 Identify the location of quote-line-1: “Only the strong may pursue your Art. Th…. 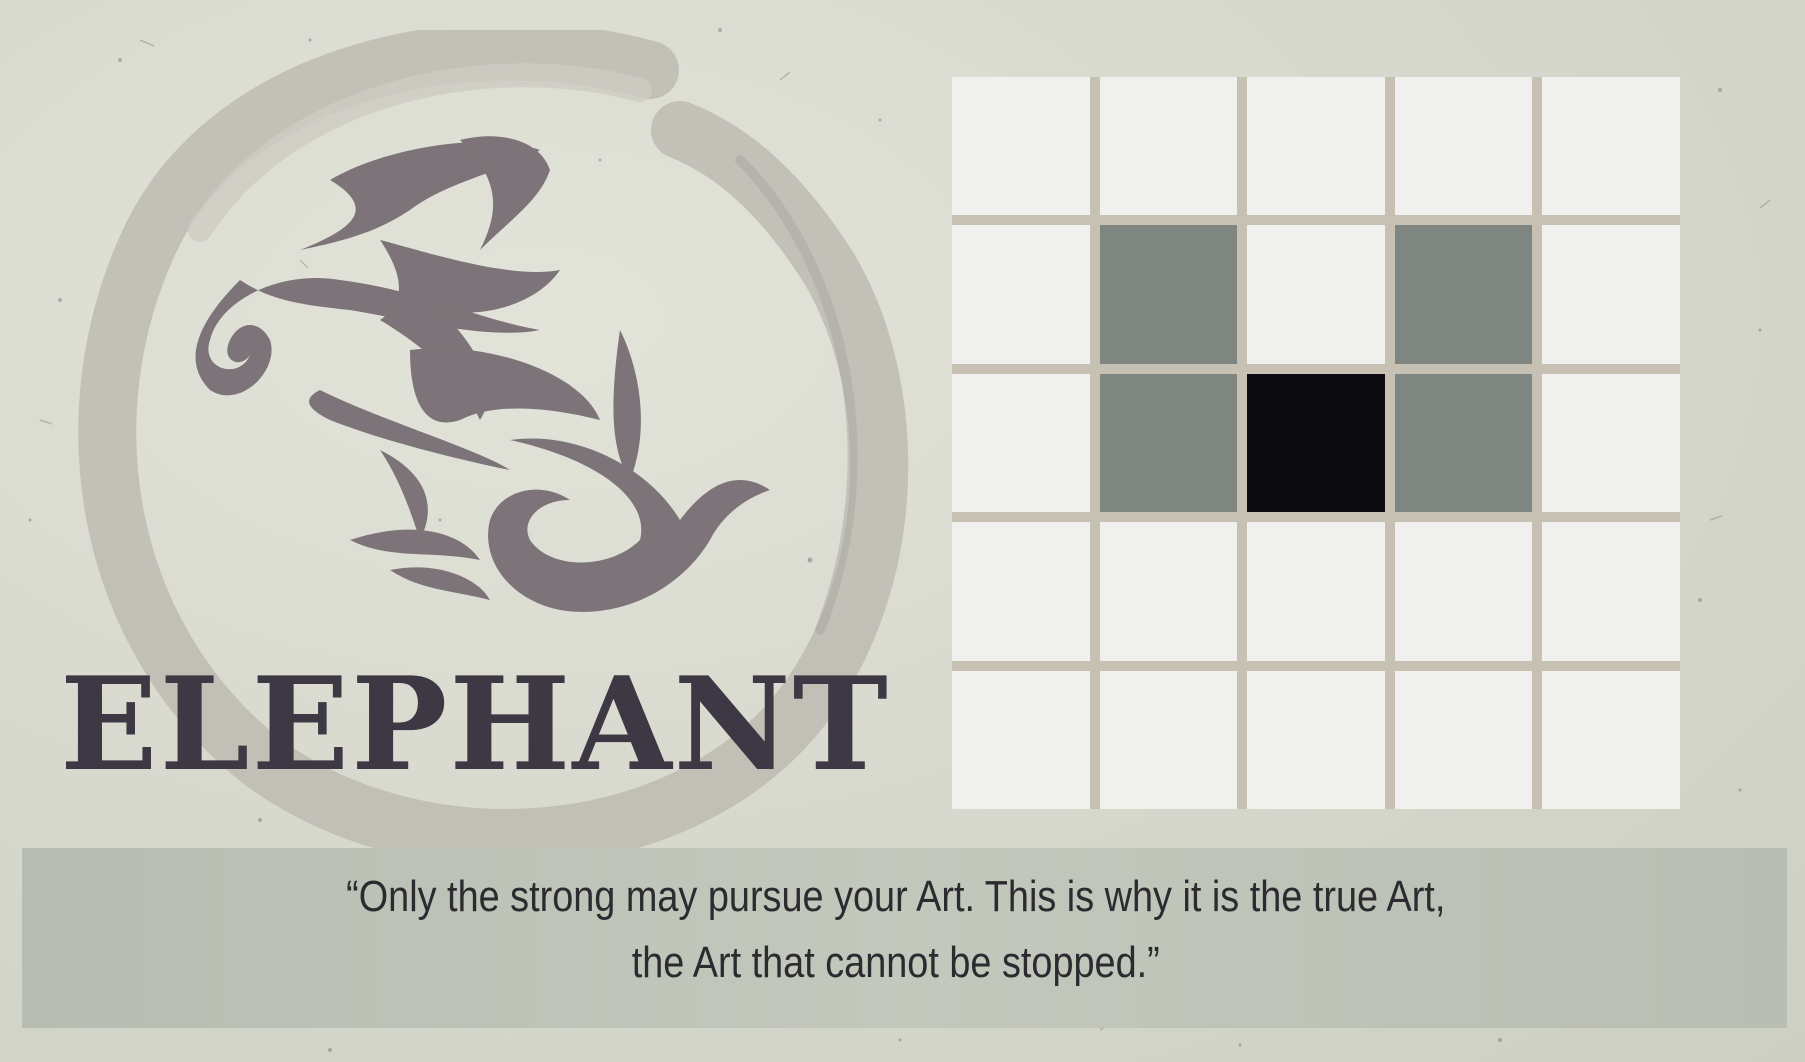
(896, 896).